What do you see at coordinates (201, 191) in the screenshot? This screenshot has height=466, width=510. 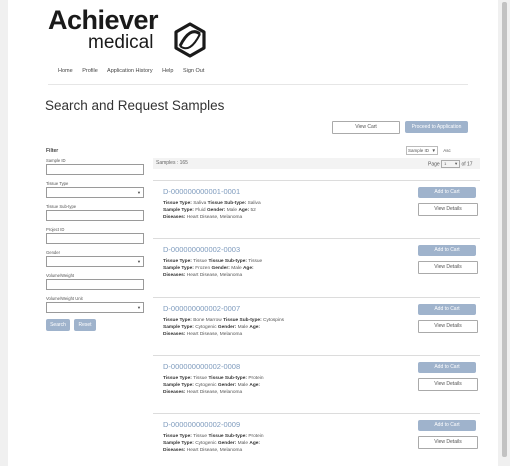 I see `sample-id-link: D-000000000001-0001` at bounding box center [201, 191].